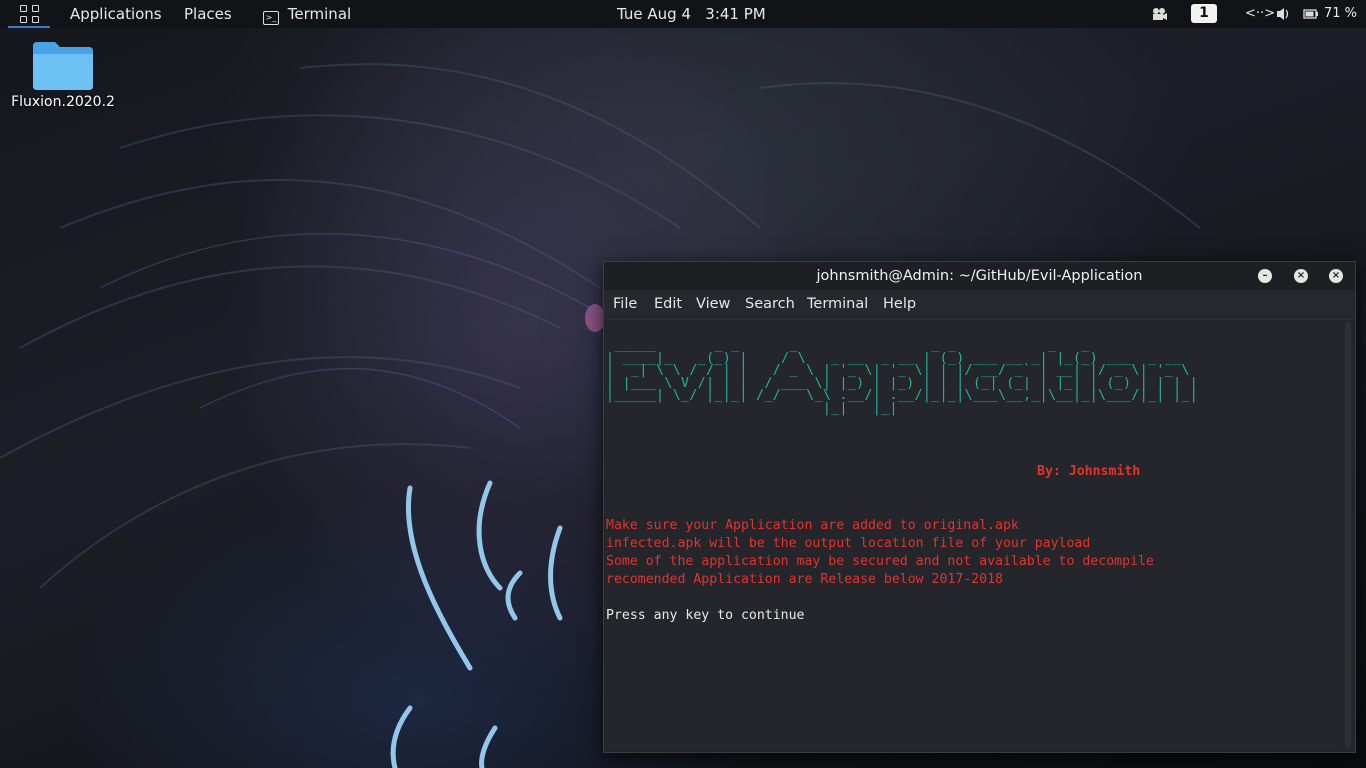  What do you see at coordinates (1260, 14) in the screenshot?
I see `network-icon: <··>` at bounding box center [1260, 14].